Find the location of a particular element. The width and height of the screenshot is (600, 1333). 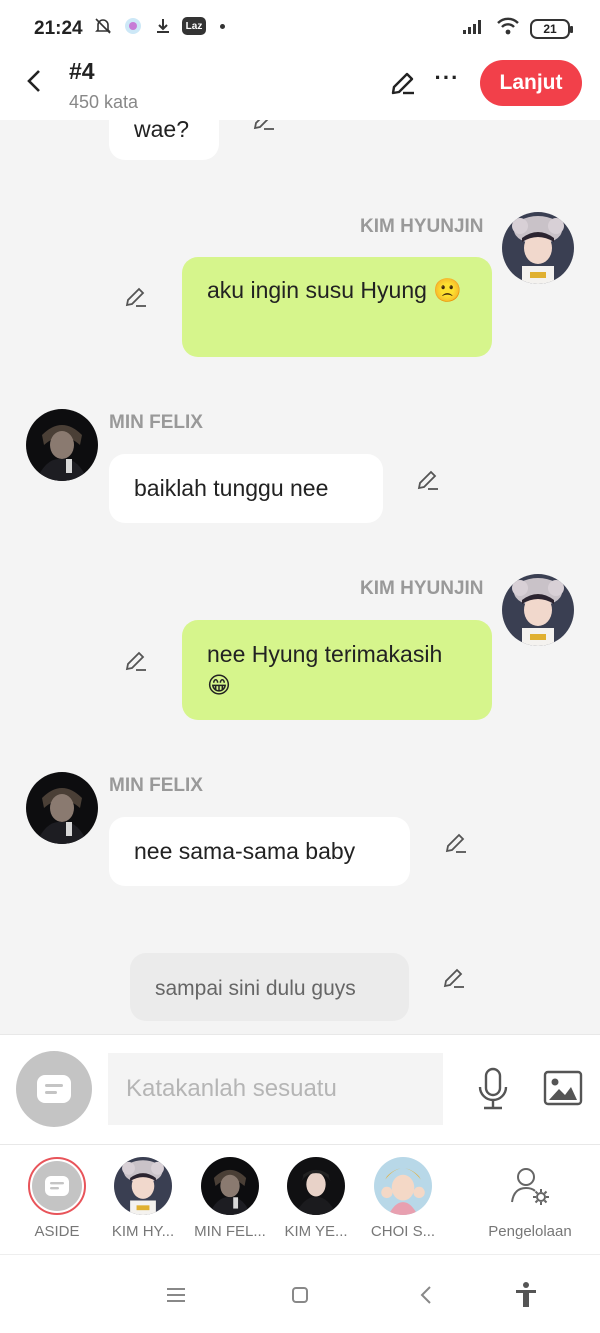

status-time: 21:24 is located at coordinates (58, 28).